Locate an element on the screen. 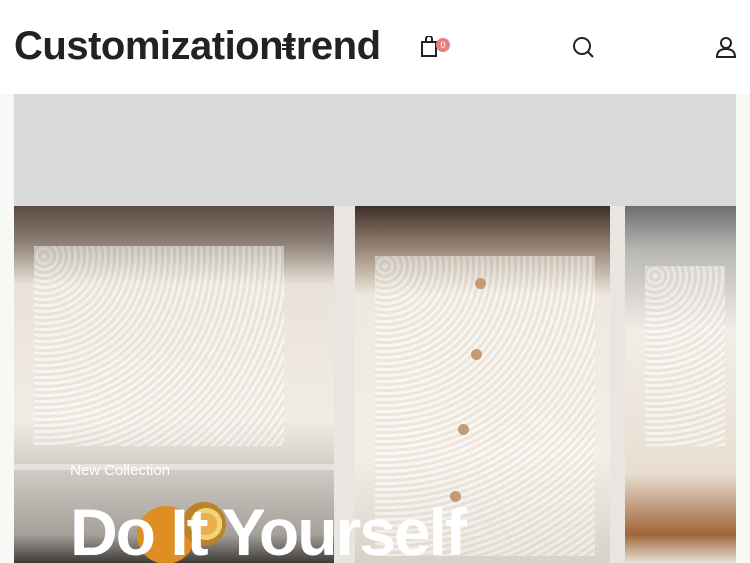 The width and height of the screenshot is (750, 563). hero-title: Do It Yourself is located at coordinates (268, 529).